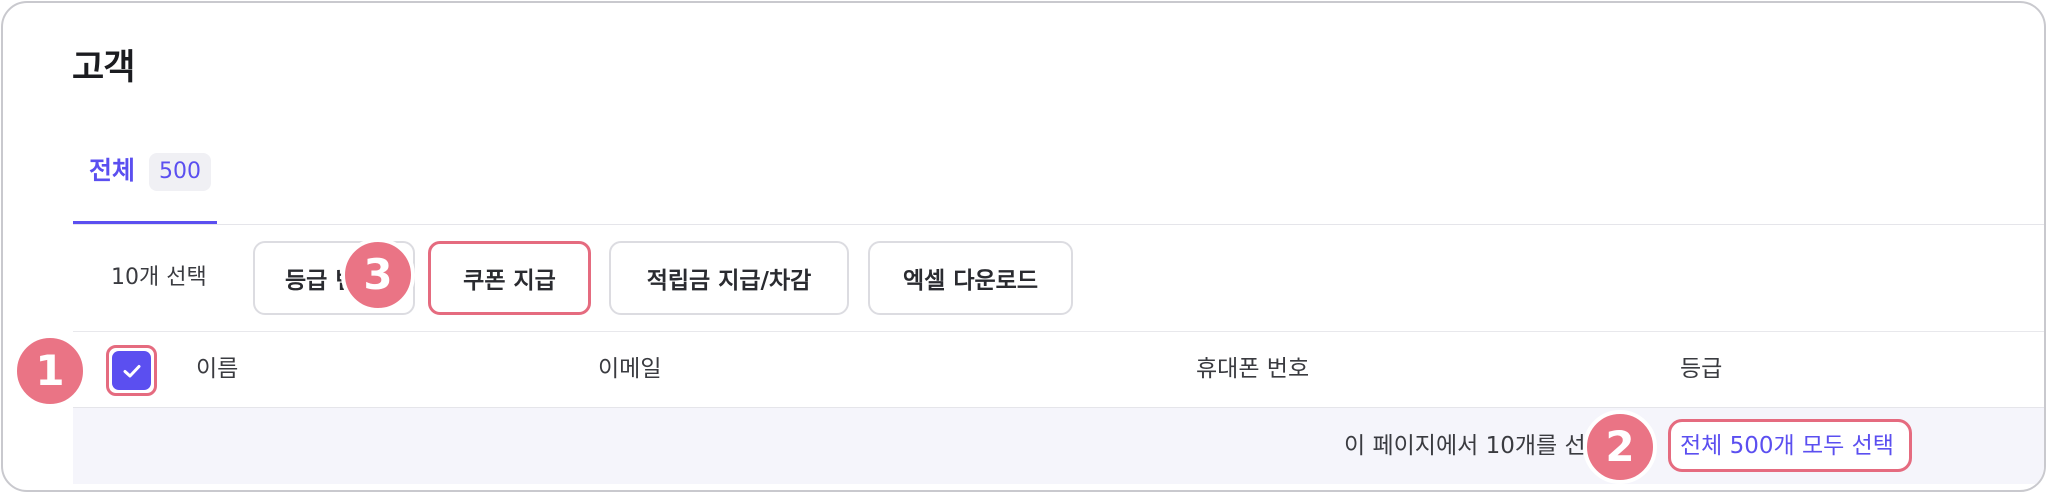 The width and height of the screenshot is (2048, 494). What do you see at coordinates (217, 369) in the screenshot?
I see `column-header-name: 이름` at bounding box center [217, 369].